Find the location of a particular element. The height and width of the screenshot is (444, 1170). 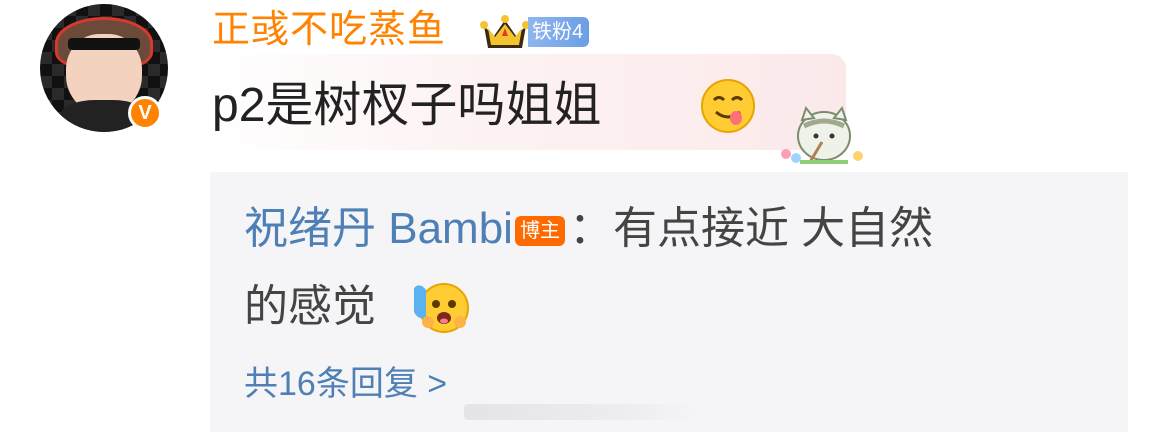

crown-icon is located at coordinates (505, 31).